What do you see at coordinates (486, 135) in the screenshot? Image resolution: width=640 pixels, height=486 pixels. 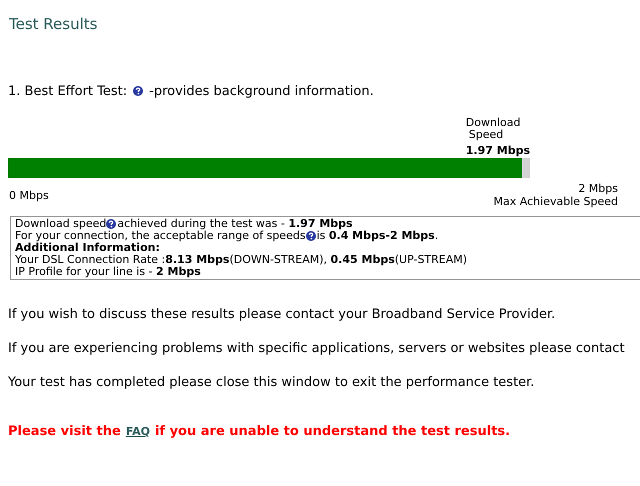 I see `speed-caption: Speed` at bounding box center [486, 135].